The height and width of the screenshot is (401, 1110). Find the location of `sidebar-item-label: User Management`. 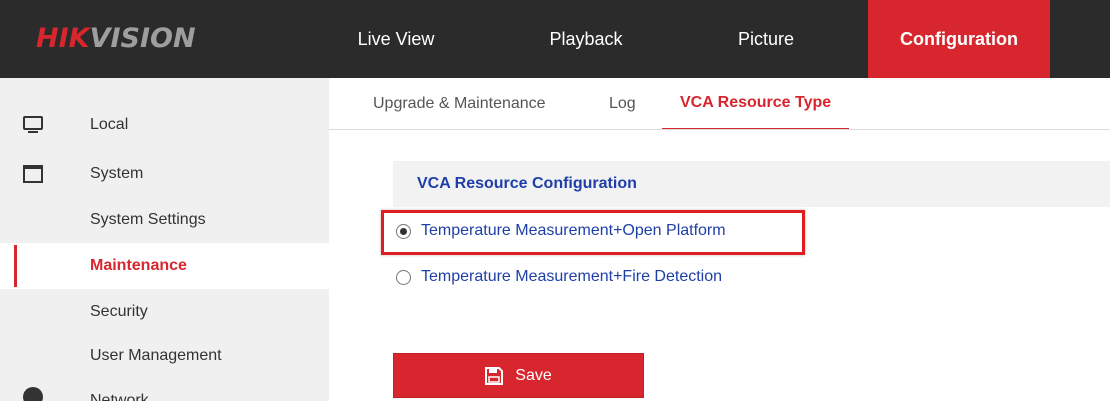

sidebar-item-label: User Management is located at coordinates (156, 355).